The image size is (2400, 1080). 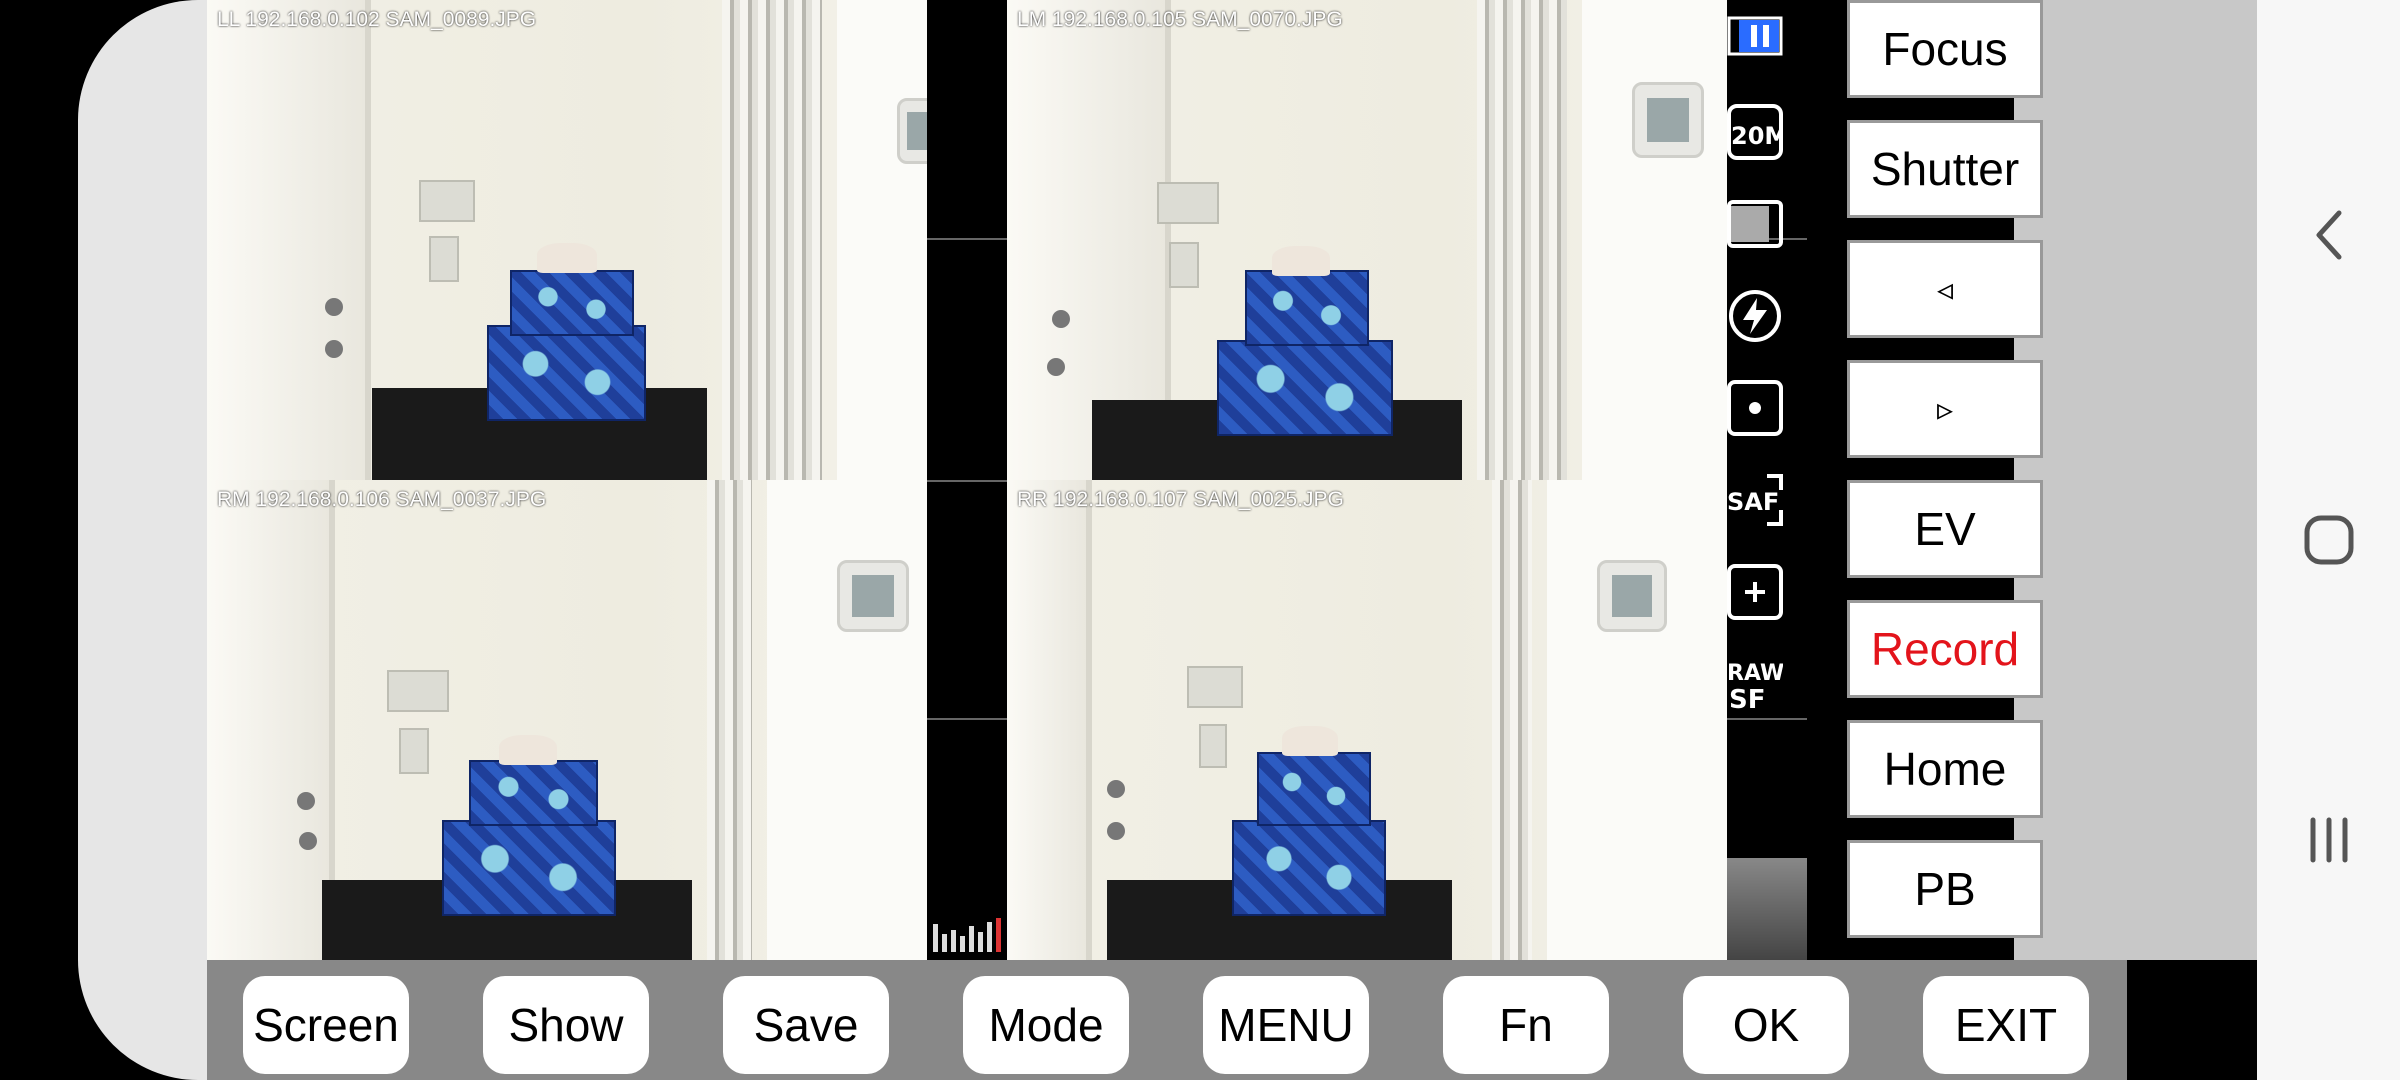 I want to click on fn-button: Fn, so click(x=1526, y=1025).